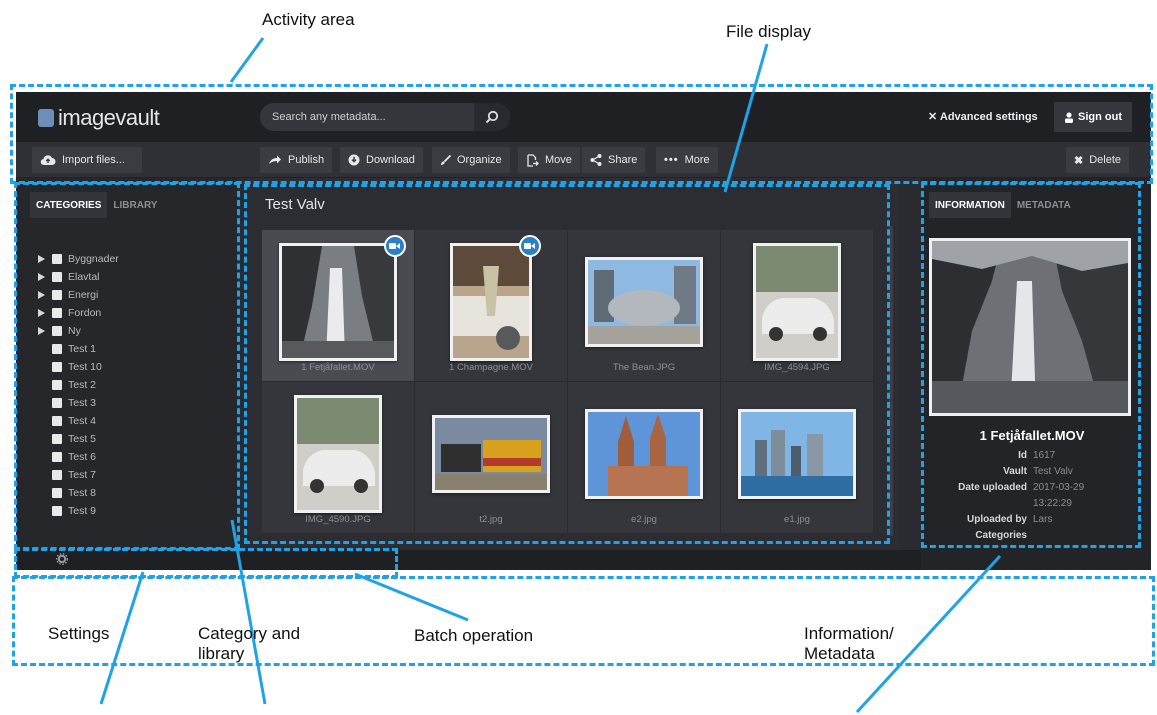  Describe the element at coordinates (127, 366) in the screenshot. I see `category-library-box` at that location.